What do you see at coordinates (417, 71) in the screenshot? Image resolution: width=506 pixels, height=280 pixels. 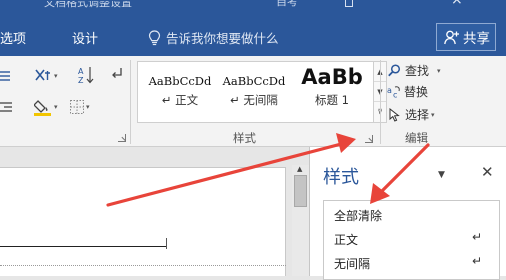 I see `find-label: 查找` at bounding box center [417, 71].